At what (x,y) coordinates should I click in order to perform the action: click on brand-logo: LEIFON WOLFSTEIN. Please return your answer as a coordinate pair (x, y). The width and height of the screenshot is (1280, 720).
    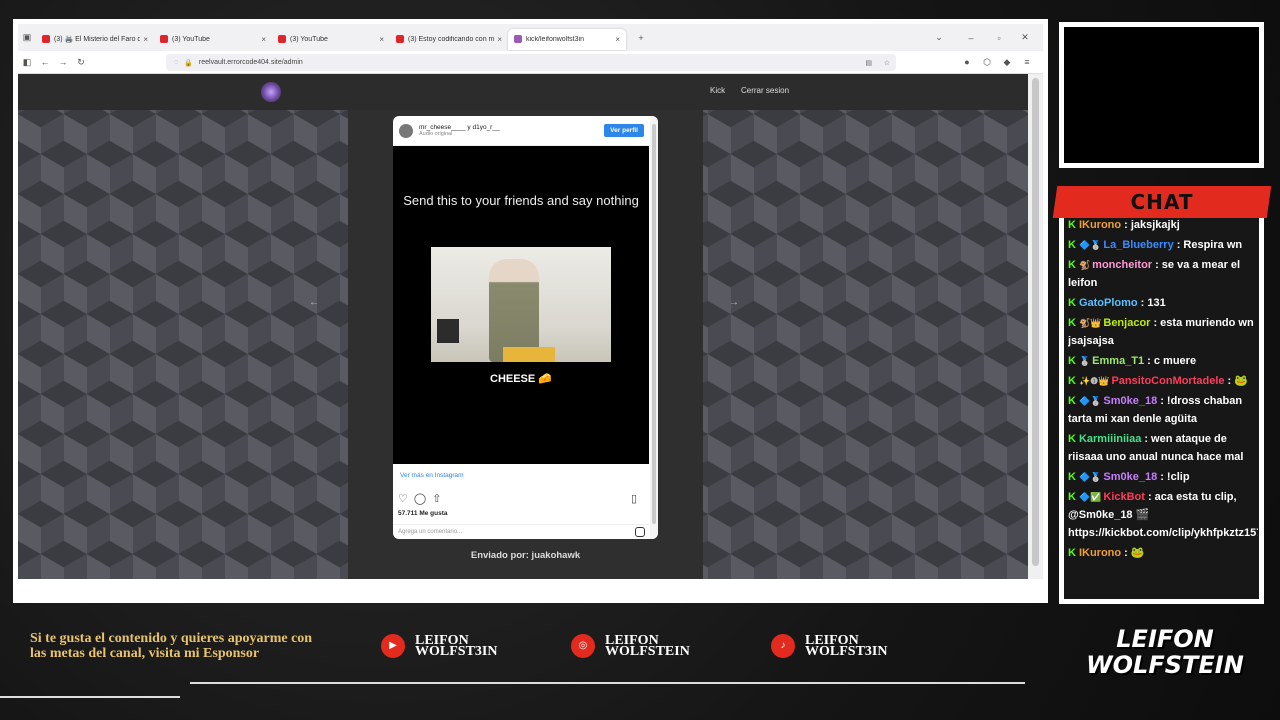
    Looking at the image, I should click on (1165, 652).